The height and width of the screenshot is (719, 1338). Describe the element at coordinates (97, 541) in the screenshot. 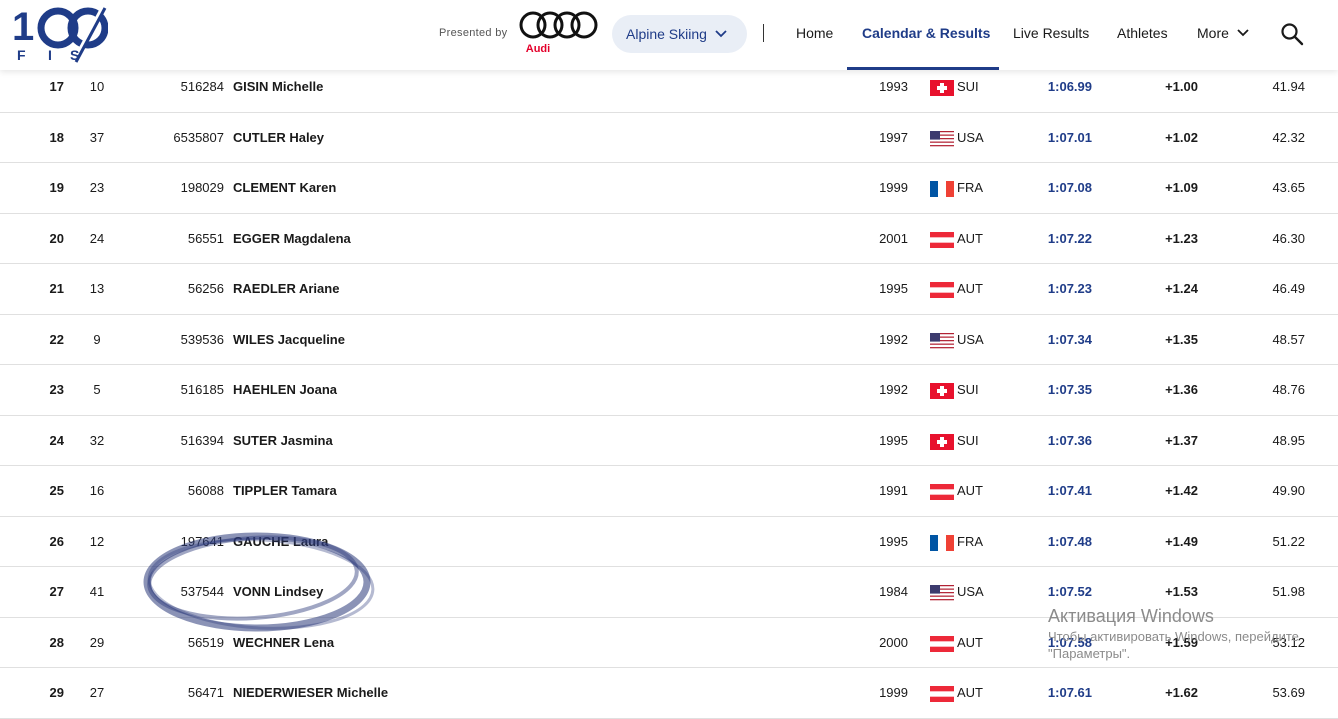

I see `bib-cell: 12` at that location.